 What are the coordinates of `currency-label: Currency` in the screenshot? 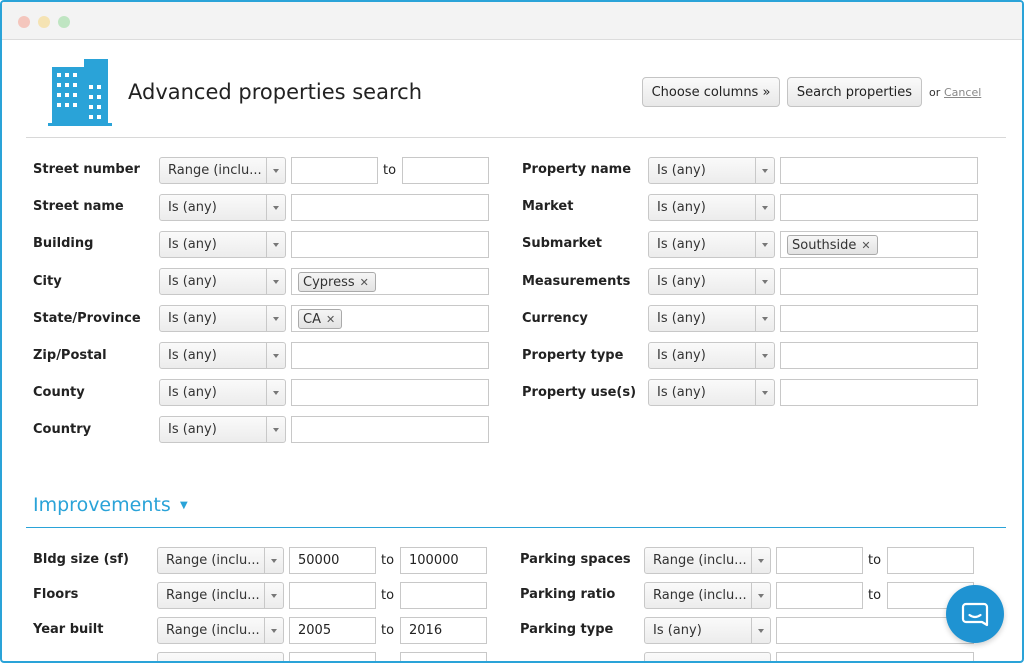 It's located at (555, 318).